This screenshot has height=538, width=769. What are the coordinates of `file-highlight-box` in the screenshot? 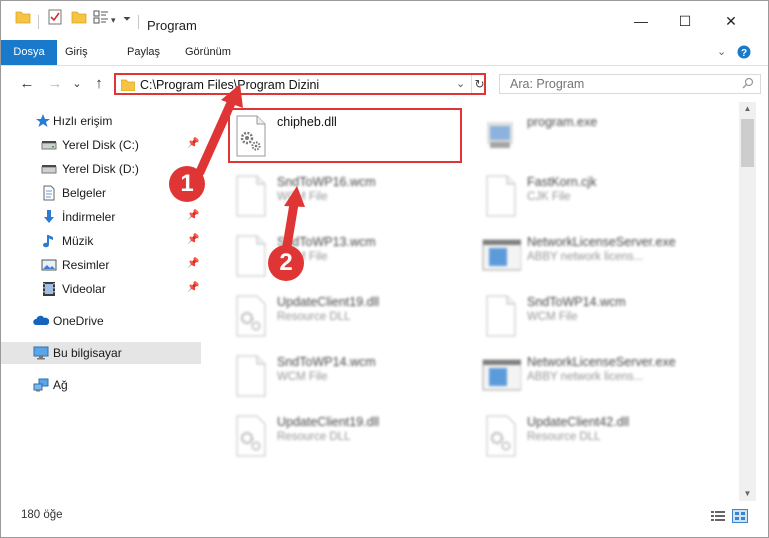 It's located at (345, 135).